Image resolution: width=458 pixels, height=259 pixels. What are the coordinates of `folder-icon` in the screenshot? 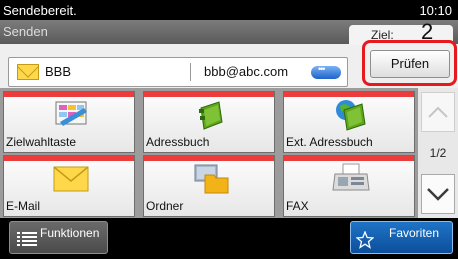 It's located at (211, 179).